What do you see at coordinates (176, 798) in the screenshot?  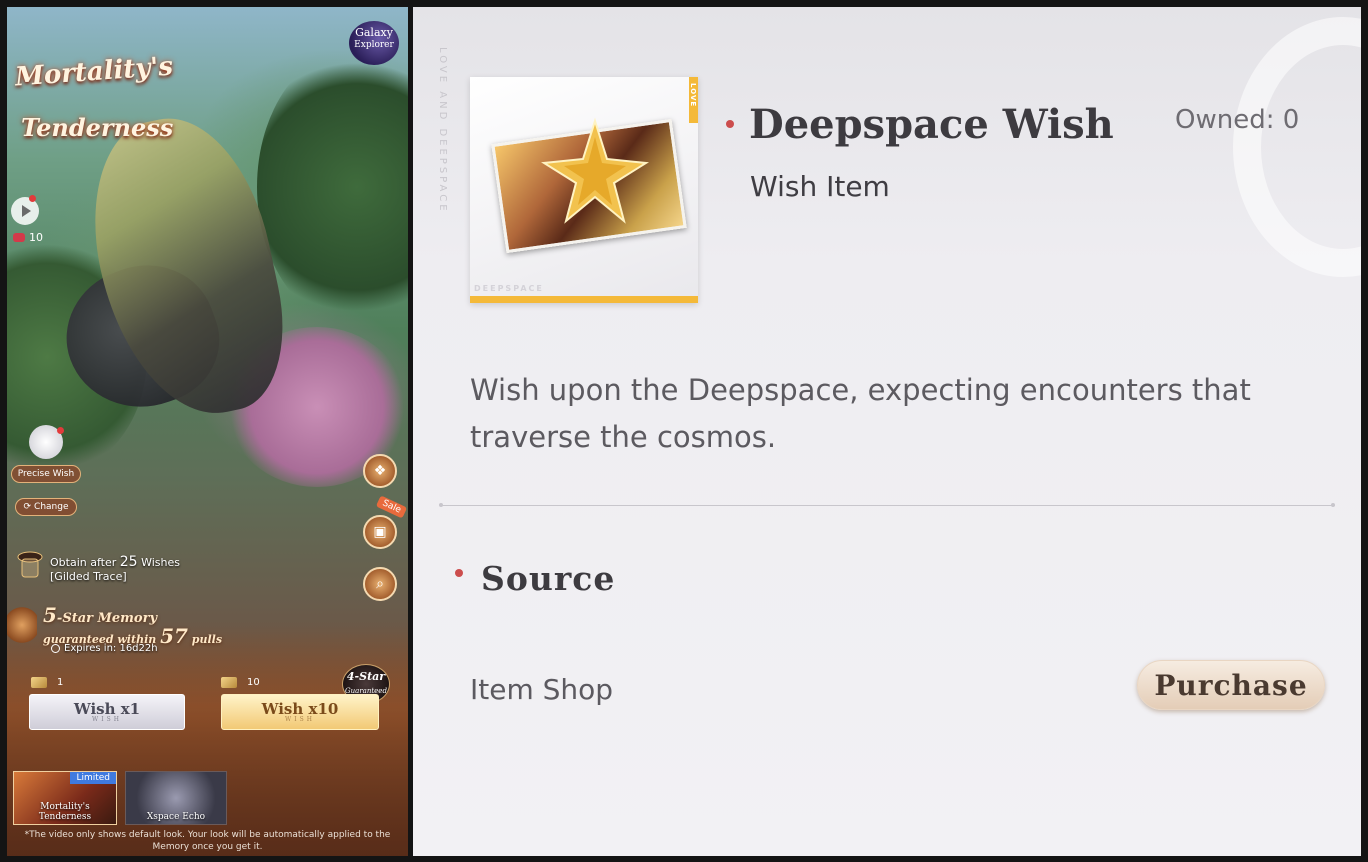 I see `banner-tab-xspace-echo: Xspace Echo` at bounding box center [176, 798].